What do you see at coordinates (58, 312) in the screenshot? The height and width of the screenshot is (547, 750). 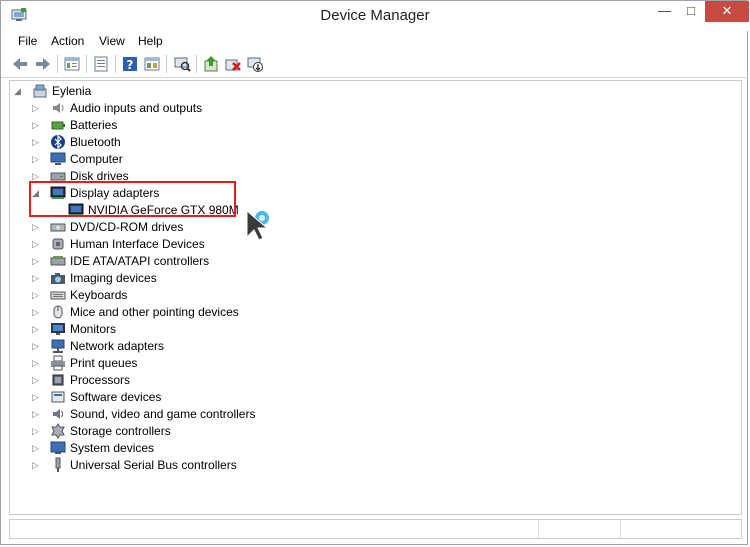 I see `mouse-icon` at bounding box center [58, 312].